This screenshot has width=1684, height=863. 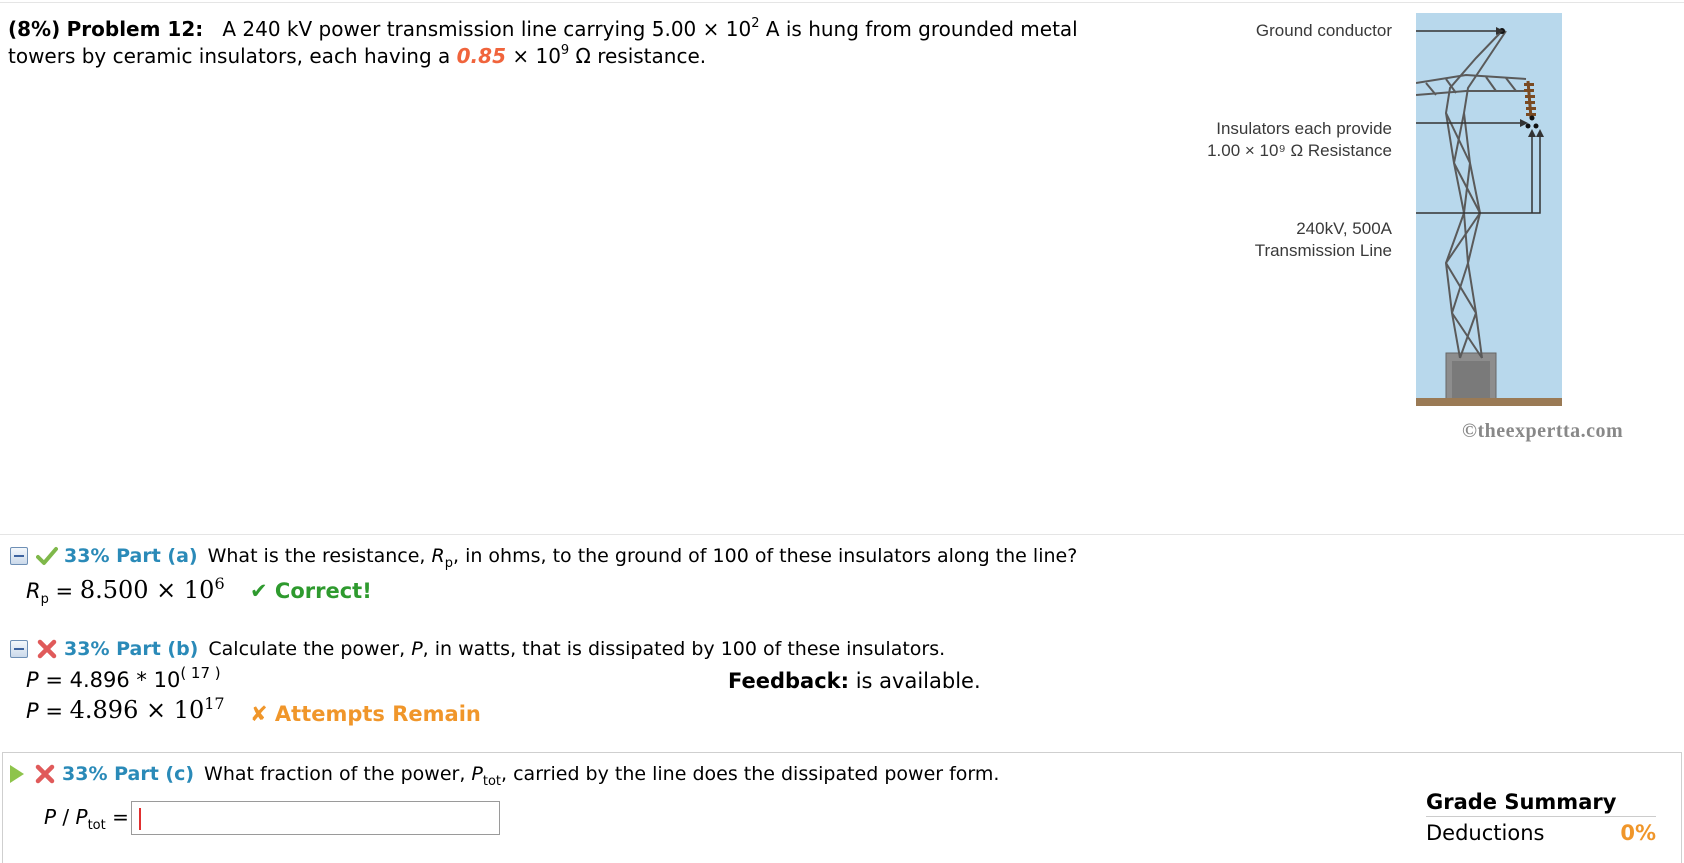 What do you see at coordinates (17, 774) in the screenshot?
I see `expand-arrow-icon` at bounding box center [17, 774].